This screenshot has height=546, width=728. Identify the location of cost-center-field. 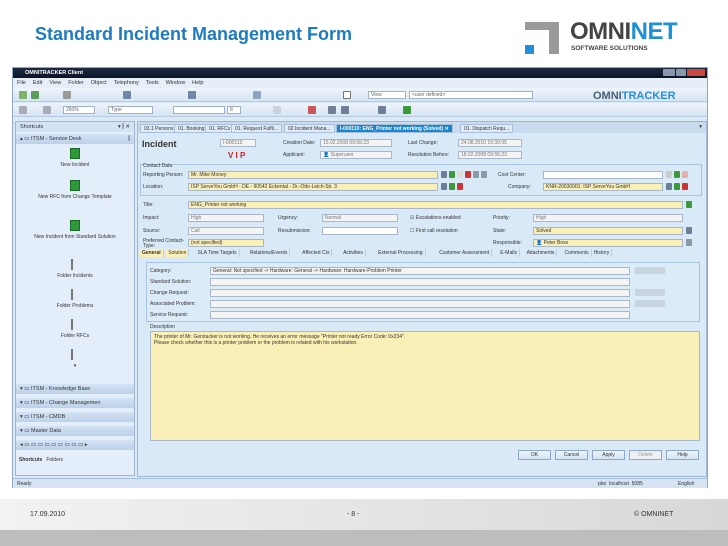
(603, 175).